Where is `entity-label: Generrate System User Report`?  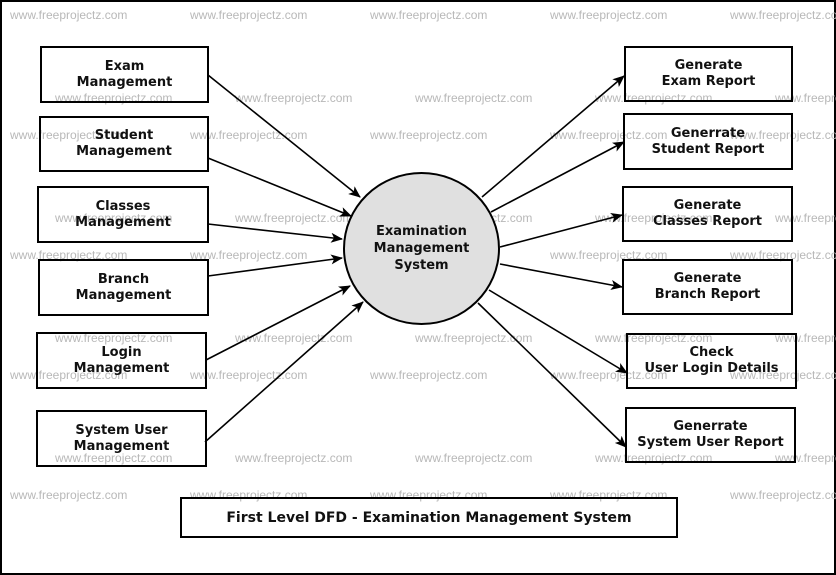 entity-label: Generrate System User Report is located at coordinates (710, 434).